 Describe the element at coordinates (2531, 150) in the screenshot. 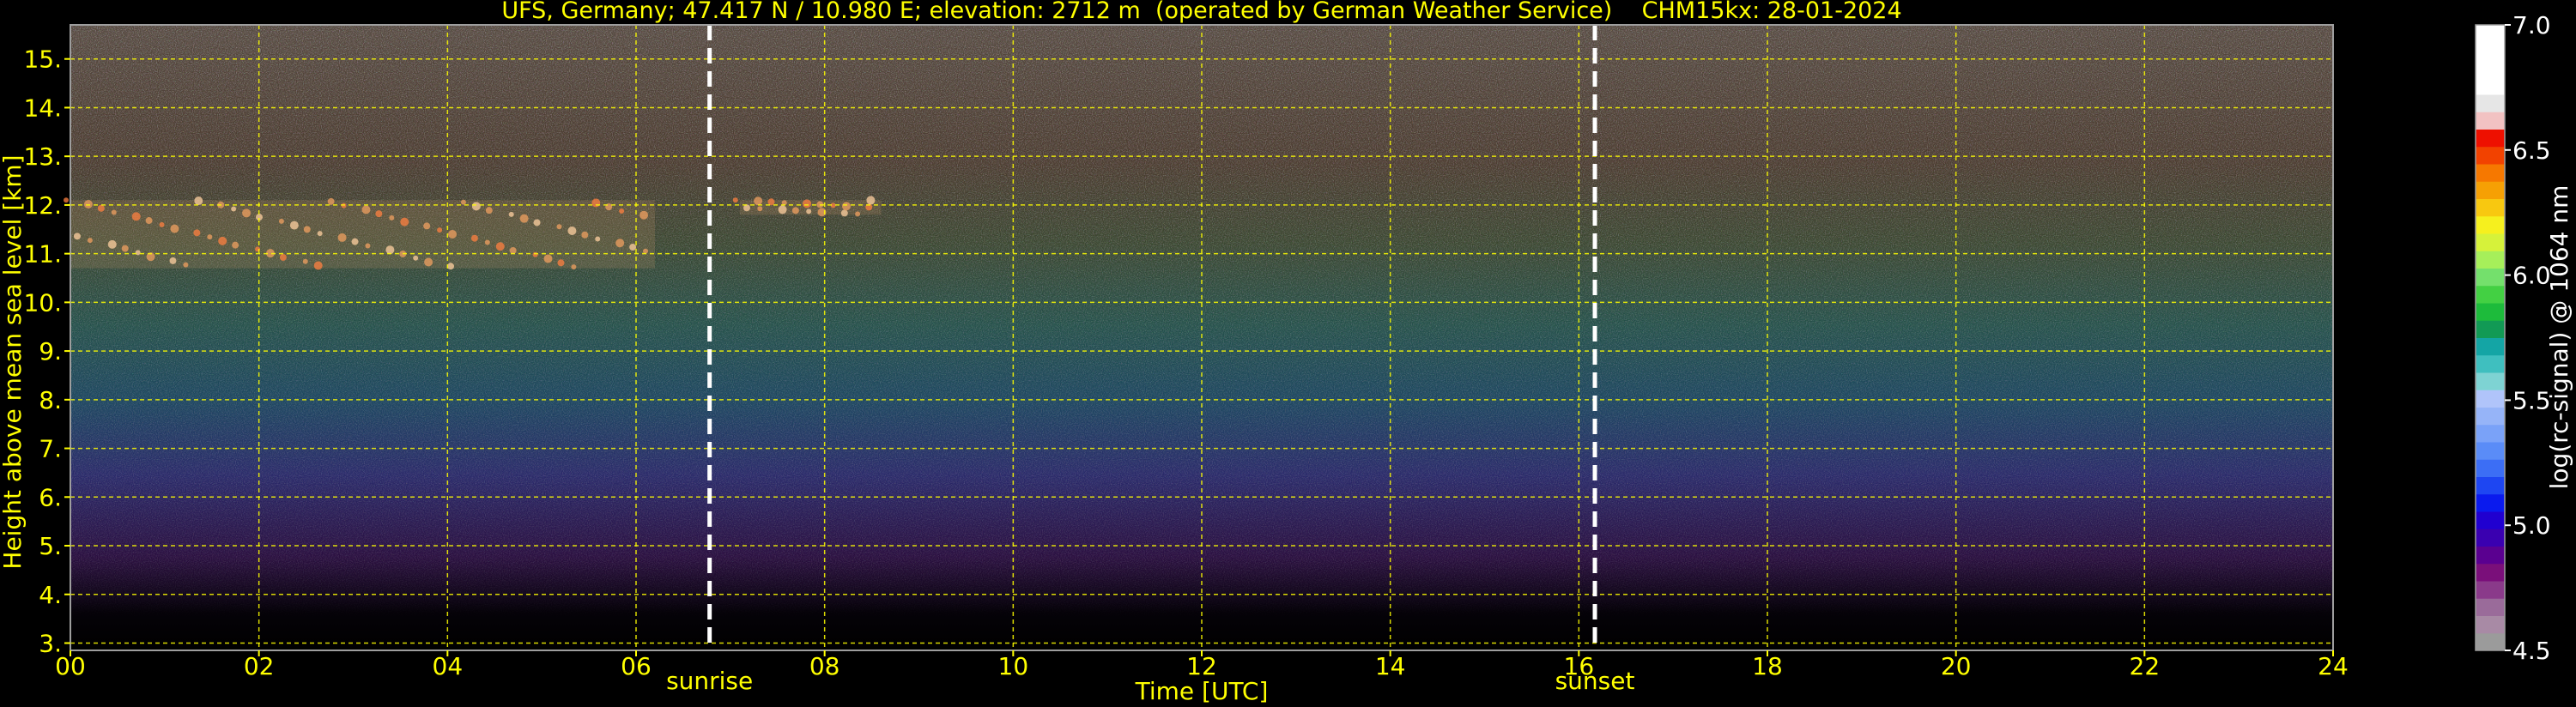

I see `colorbar-tick-label: 6.5` at that location.